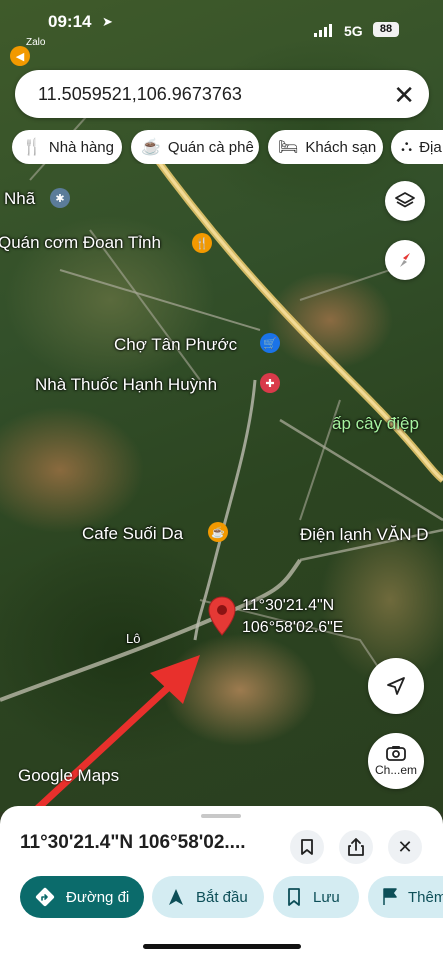 The height and width of the screenshot is (960, 443). Describe the element at coordinates (288, 147) in the screenshot. I see `bed-icon: 🛏` at that location.